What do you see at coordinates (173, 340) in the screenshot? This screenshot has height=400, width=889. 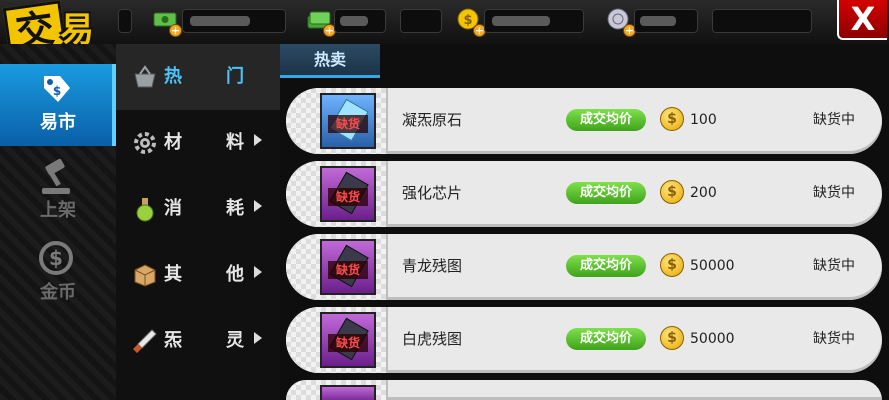 I see `category-char-1: 炁` at bounding box center [173, 340].